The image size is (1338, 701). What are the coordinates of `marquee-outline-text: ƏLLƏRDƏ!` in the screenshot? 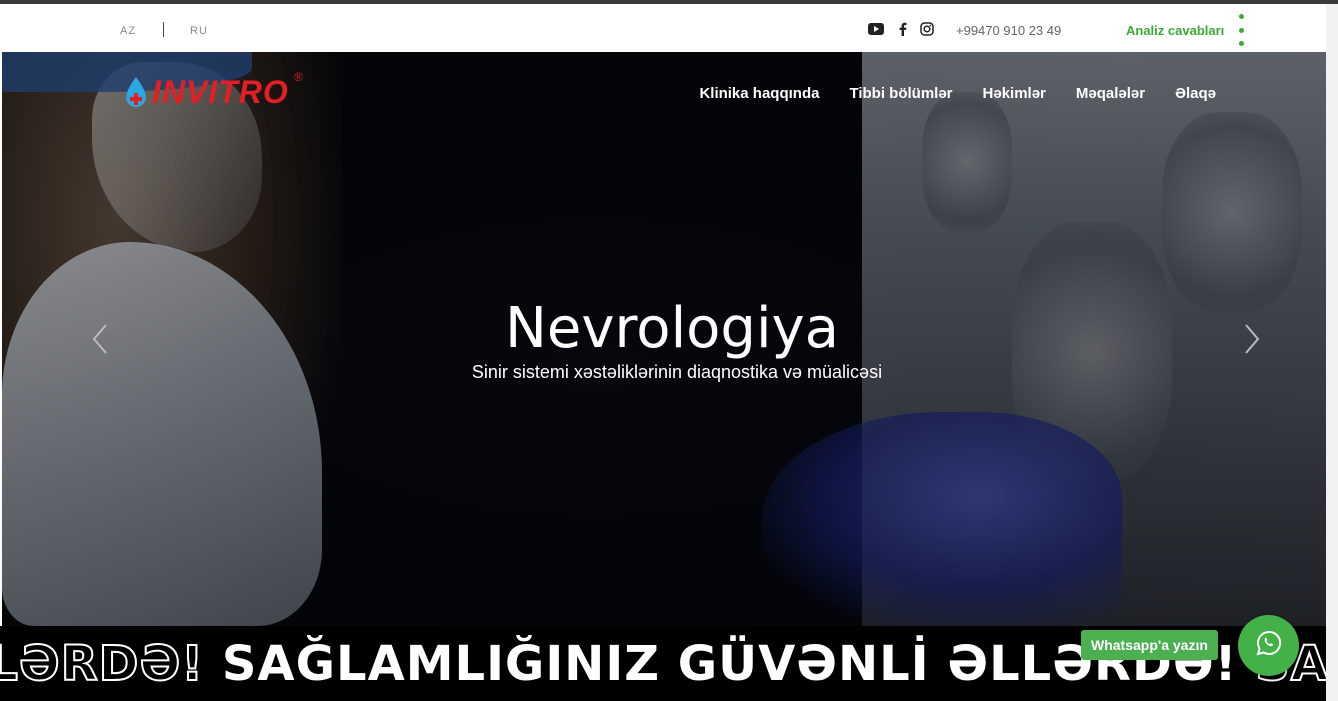 It's located at (102, 664).